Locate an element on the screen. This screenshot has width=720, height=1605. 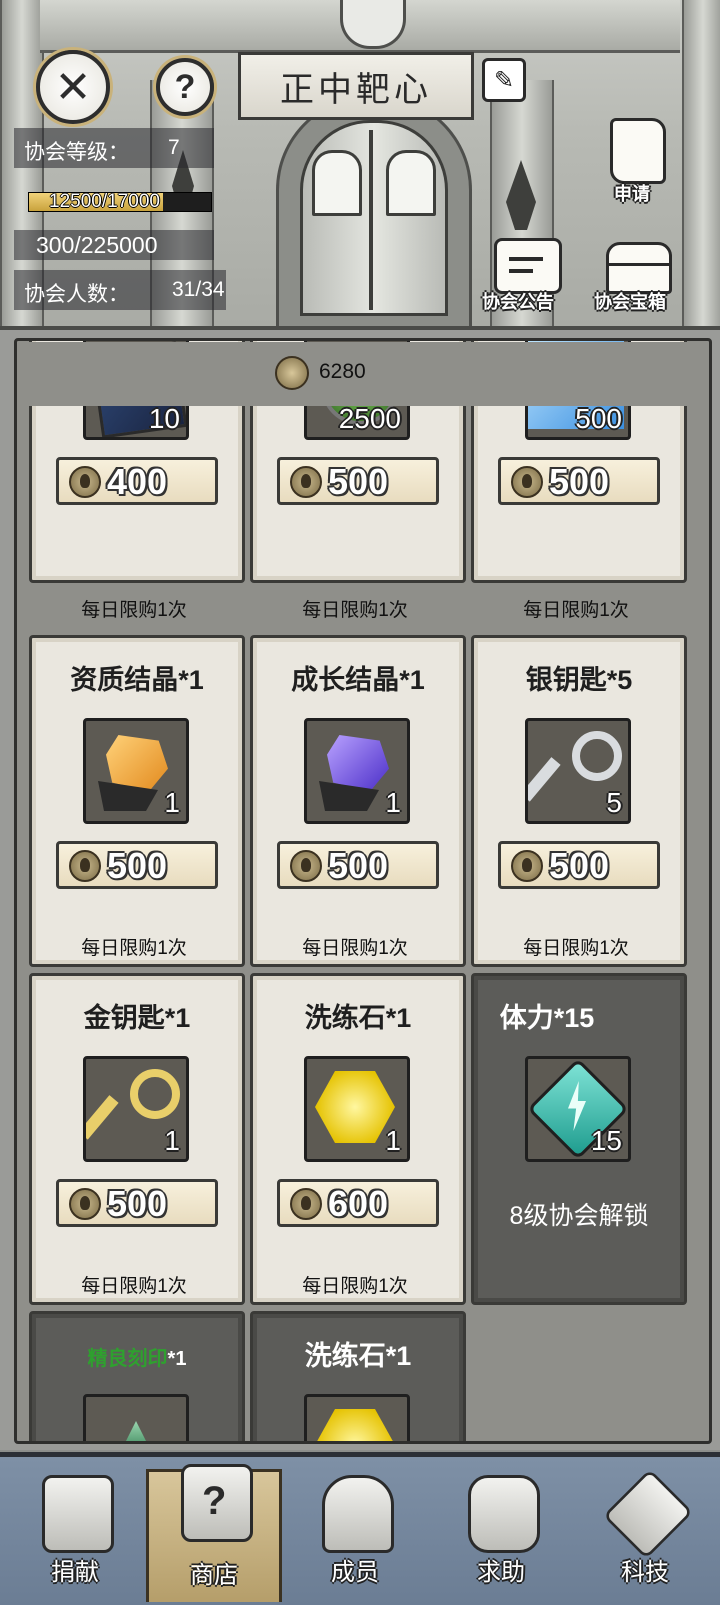
apply-button: 申请 is located at coordinates (636, 164).